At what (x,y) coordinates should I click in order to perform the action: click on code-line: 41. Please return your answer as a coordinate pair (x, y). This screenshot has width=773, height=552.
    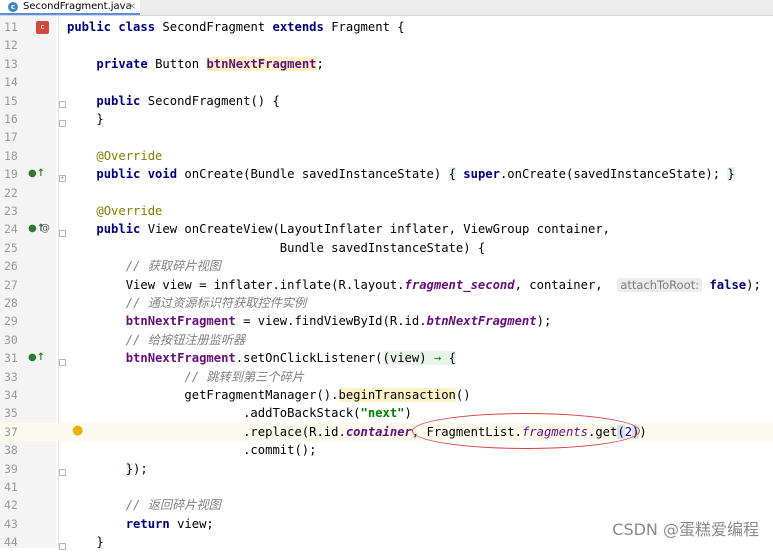
    Looking at the image, I should click on (386, 487).